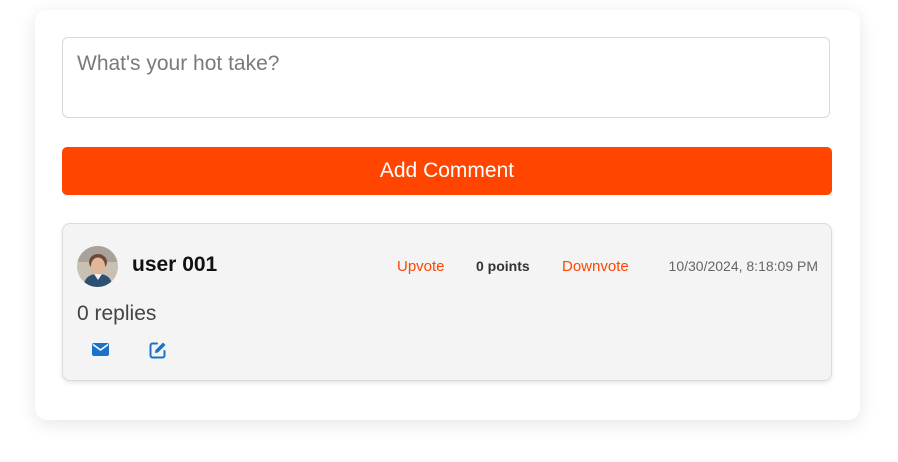 This screenshot has height=462, width=898. Describe the element at coordinates (421, 266) in the screenshot. I see `upvote-button: Upvote` at that location.